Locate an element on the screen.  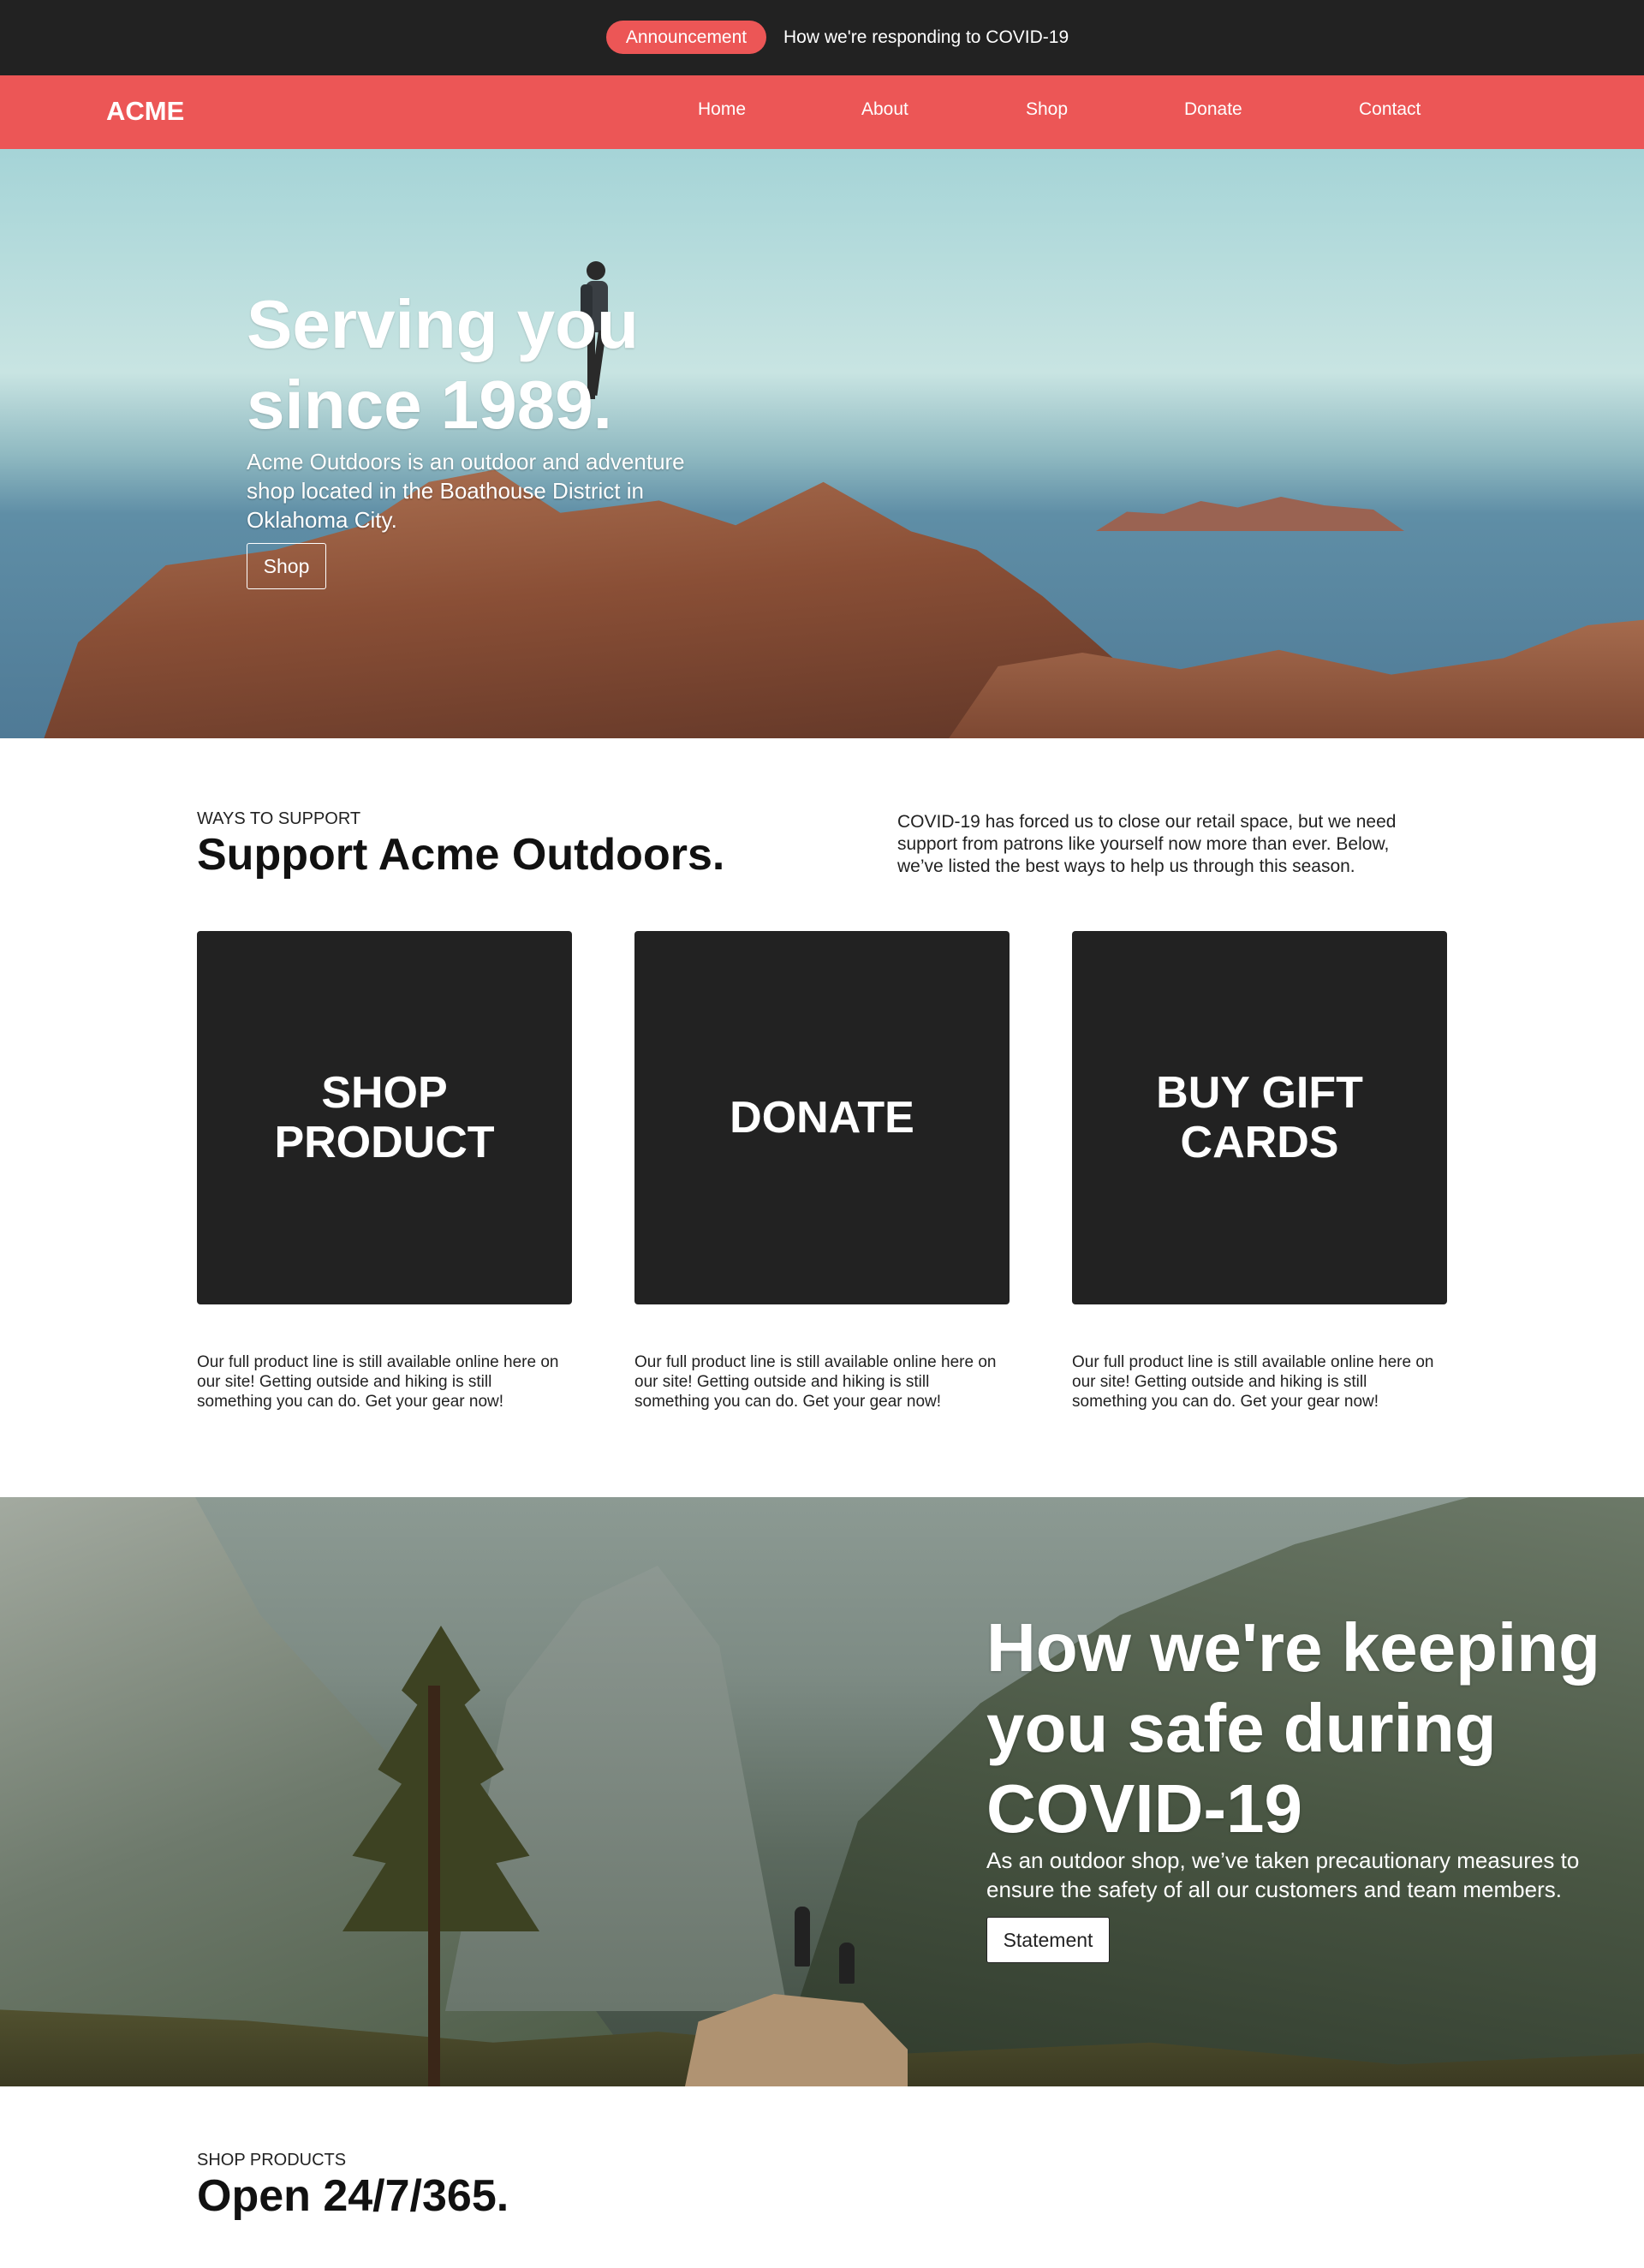
main-navbar: ACME Home About Shop Donate Contact is located at coordinates (822, 112).